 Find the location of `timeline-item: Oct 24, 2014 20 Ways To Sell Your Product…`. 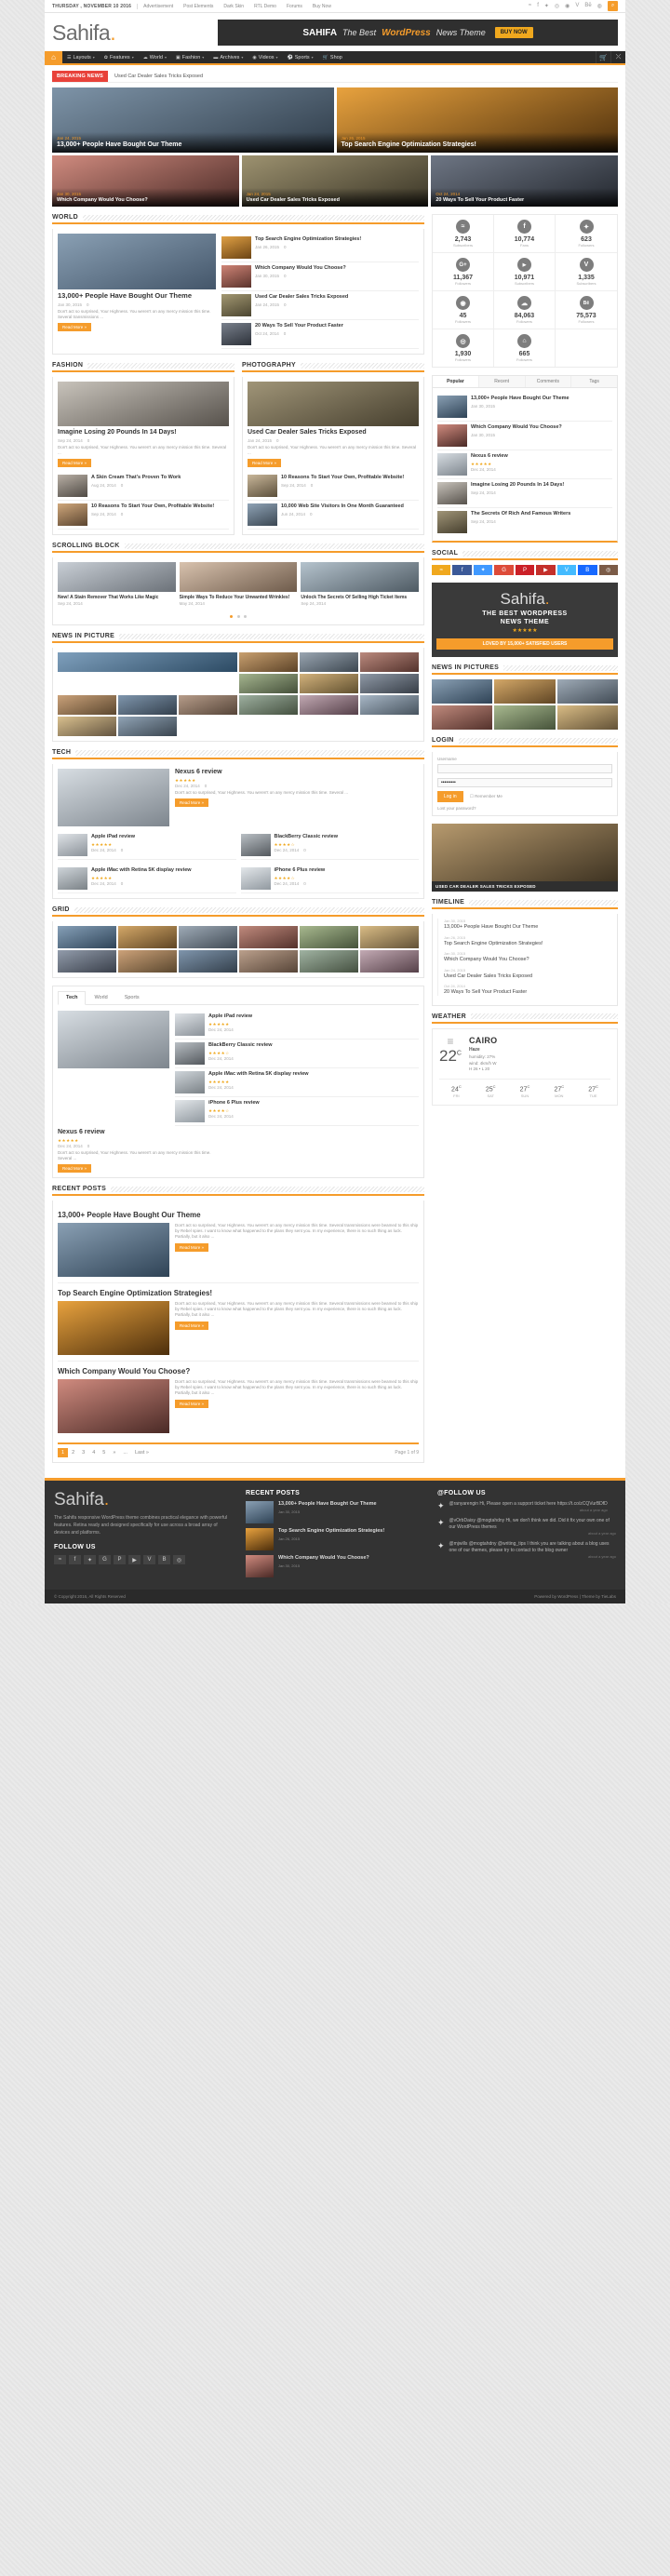

timeline-item: Oct 24, 2014 20 Ways To Sell Your Product… is located at coordinates (528, 990).